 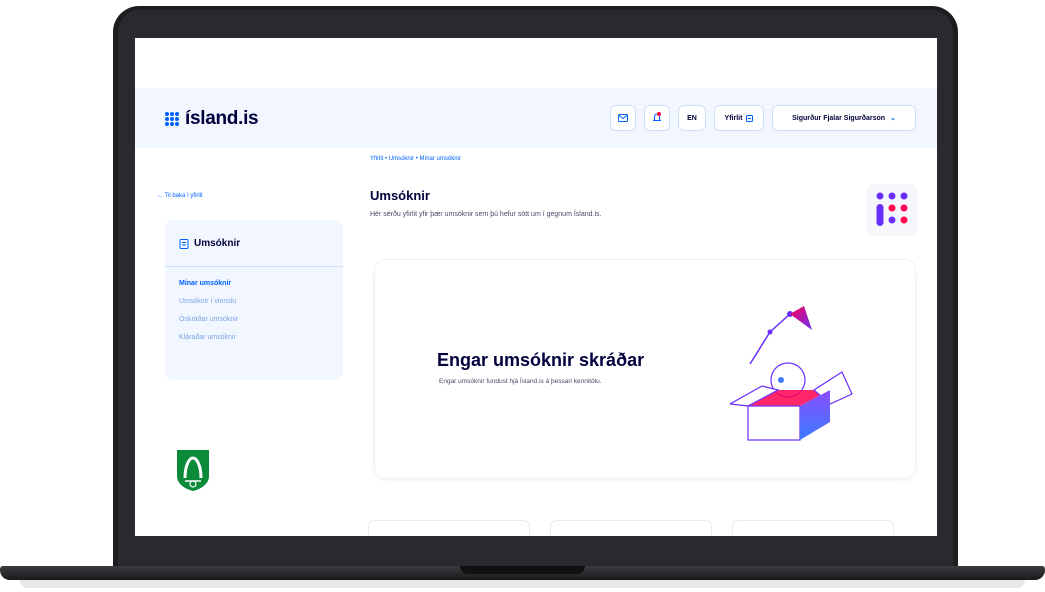 What do you see at coordinates (893, 118) in the screenshot?
I see `chevron-down-icon: ⌄` at bounding box center [893, 118].